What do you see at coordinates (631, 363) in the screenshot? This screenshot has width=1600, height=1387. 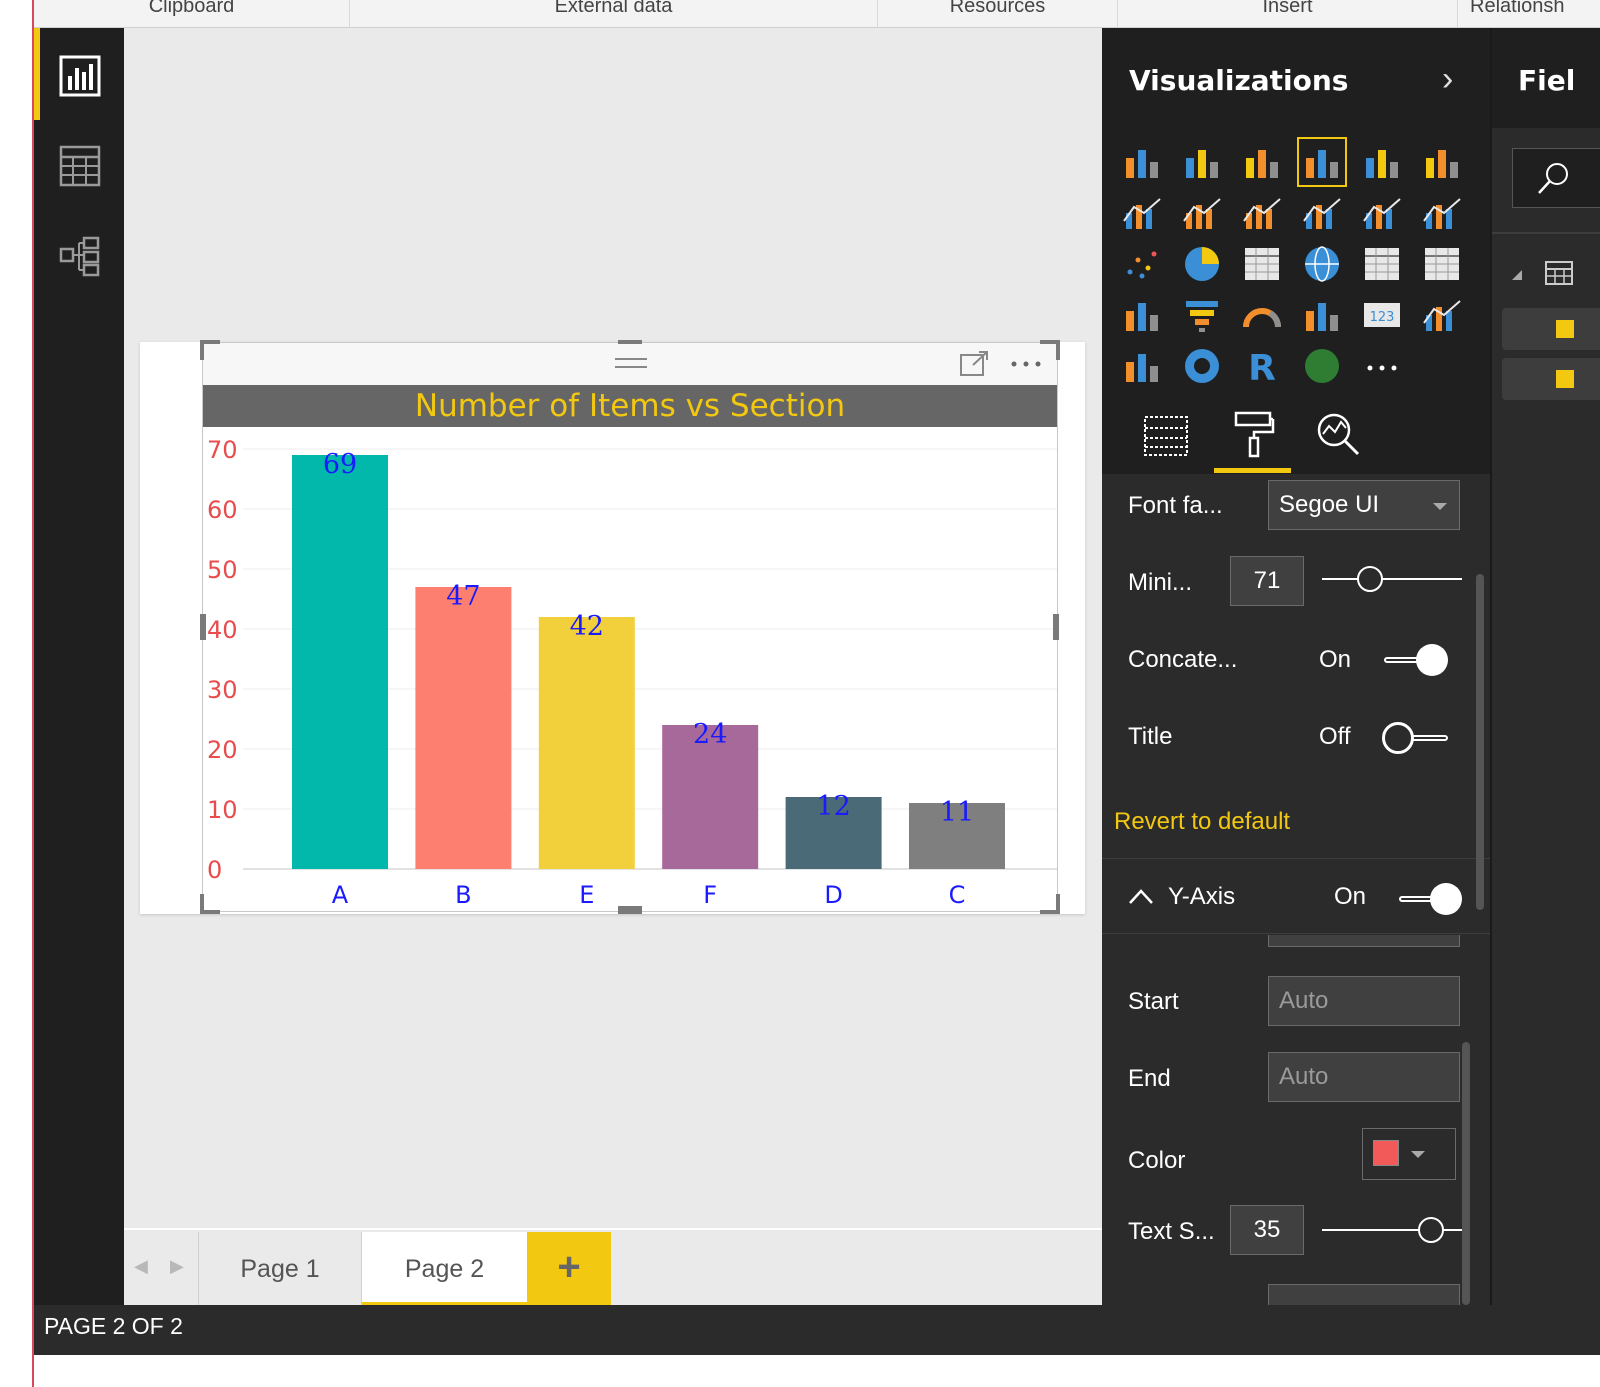 I see `drag-handle-icon` at bounding box center [631, 363].